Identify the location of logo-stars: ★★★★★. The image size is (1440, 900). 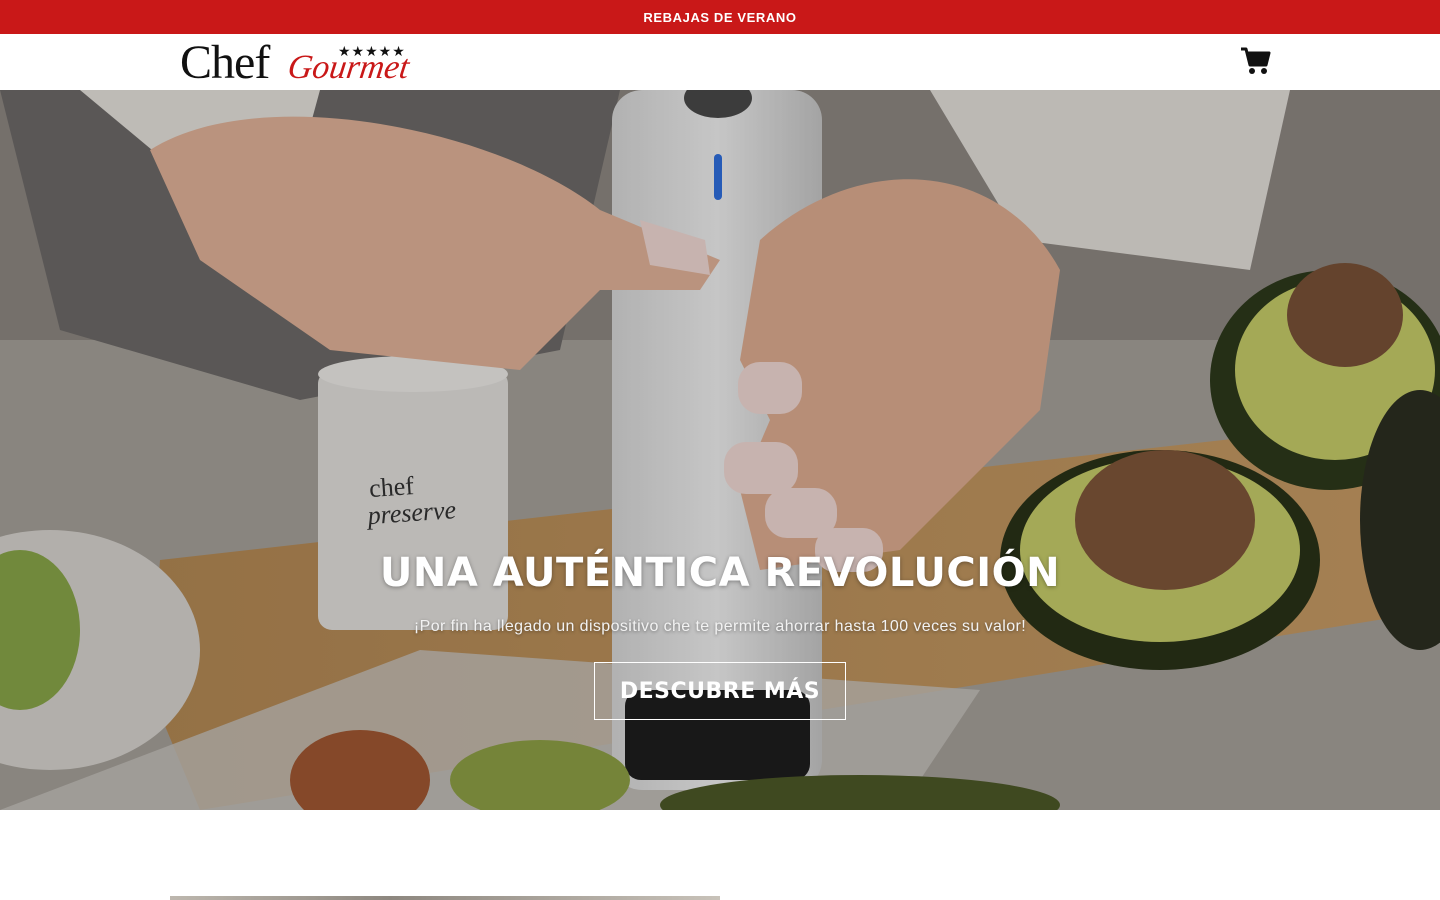
(372, 52).